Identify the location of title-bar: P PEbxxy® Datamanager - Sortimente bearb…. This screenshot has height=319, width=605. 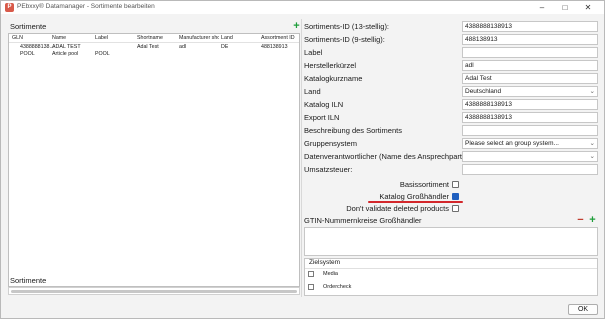
(302, 7).